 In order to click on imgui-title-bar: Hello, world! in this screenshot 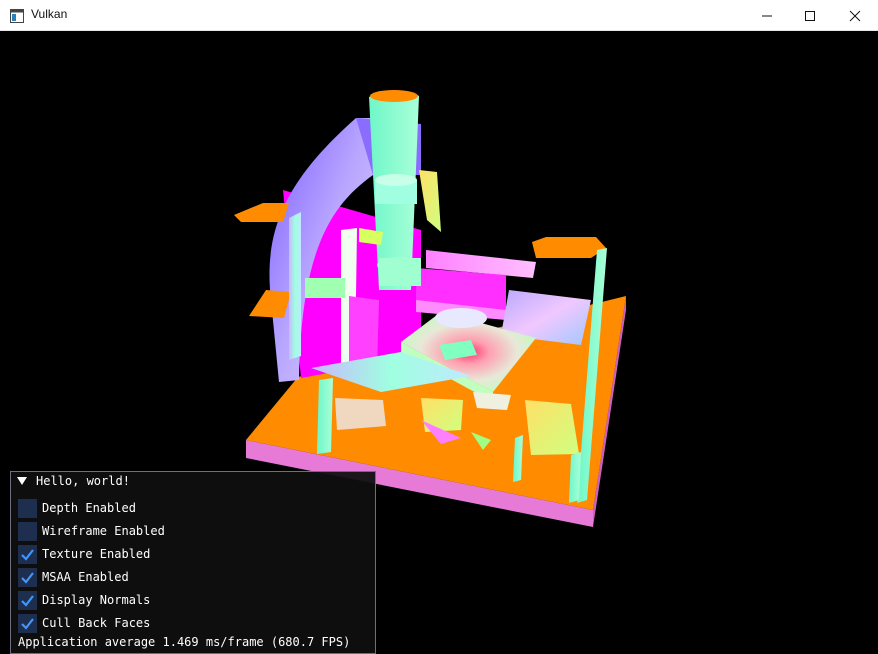, I will do `click(193, 481)`.